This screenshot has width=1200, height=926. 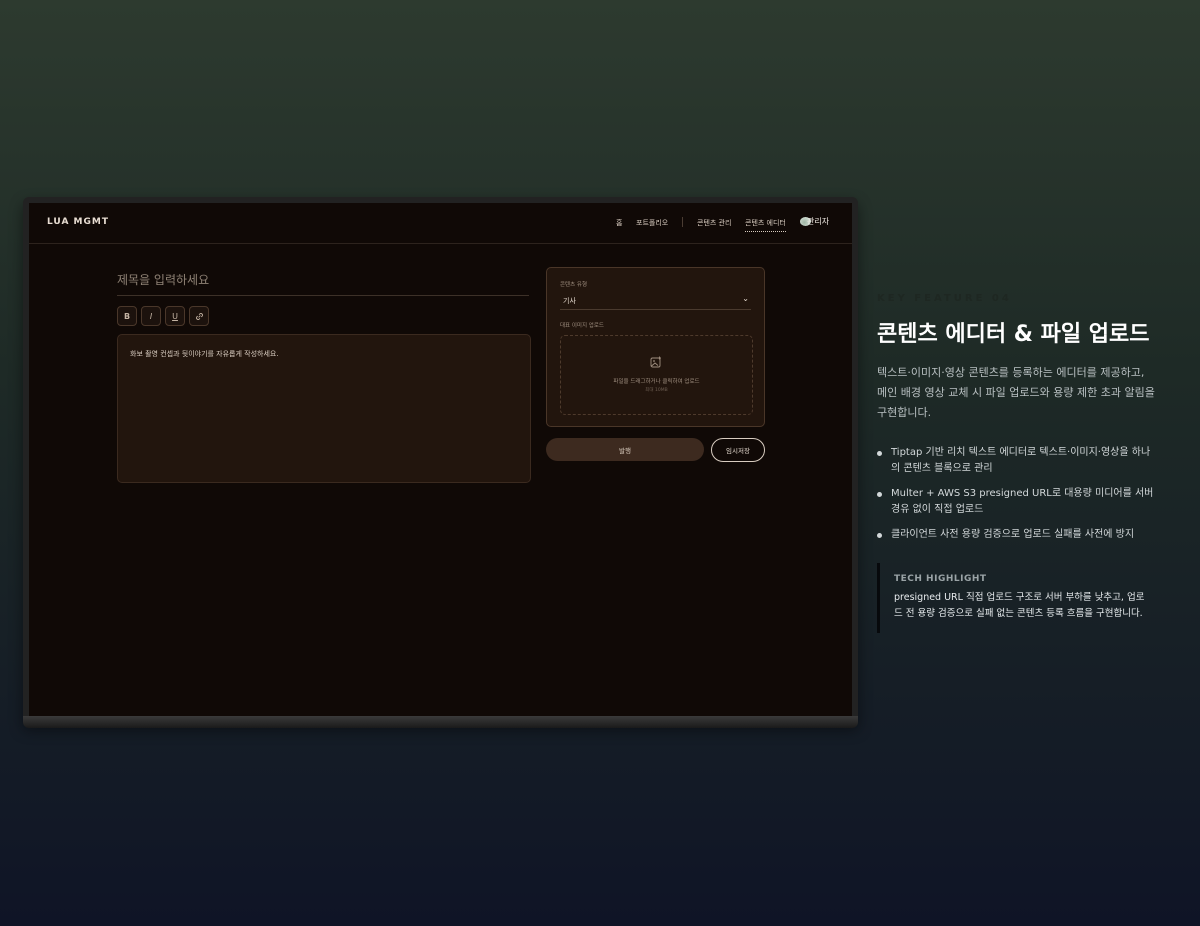 I want to click on brand-logo: LUA MGMT, so click(x=78, y=222).